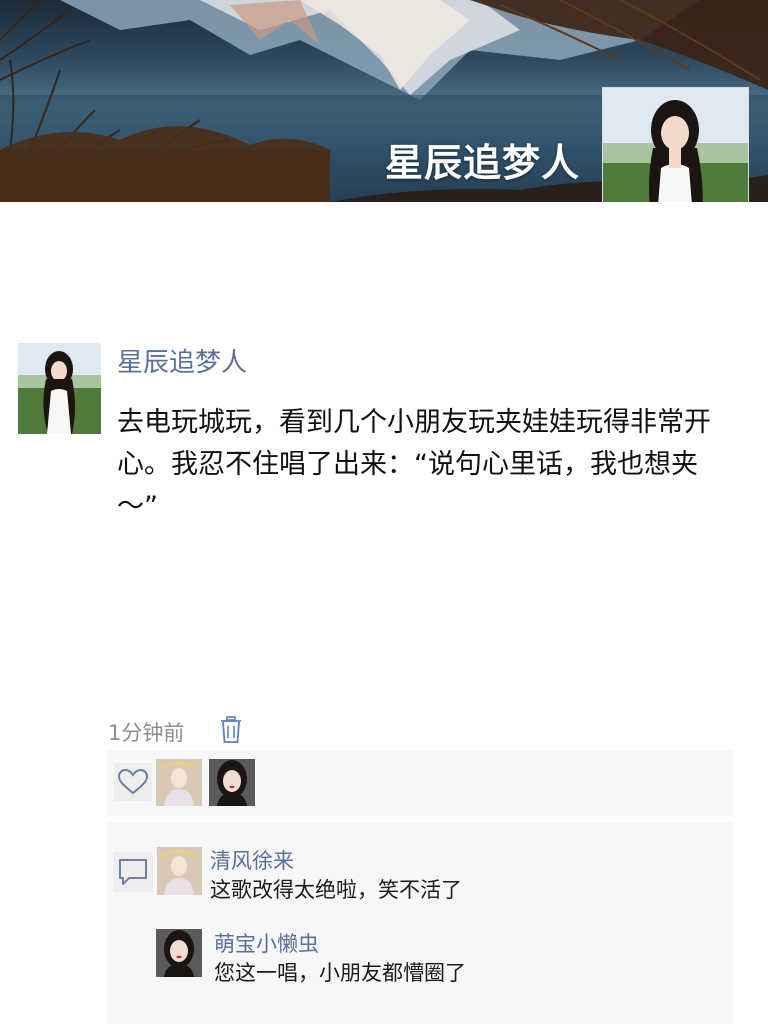 This screenshot has width=768, height=1024. Describe the element at coordinates (231, 730) in the screenshot. I see `trash-icon` at that location.